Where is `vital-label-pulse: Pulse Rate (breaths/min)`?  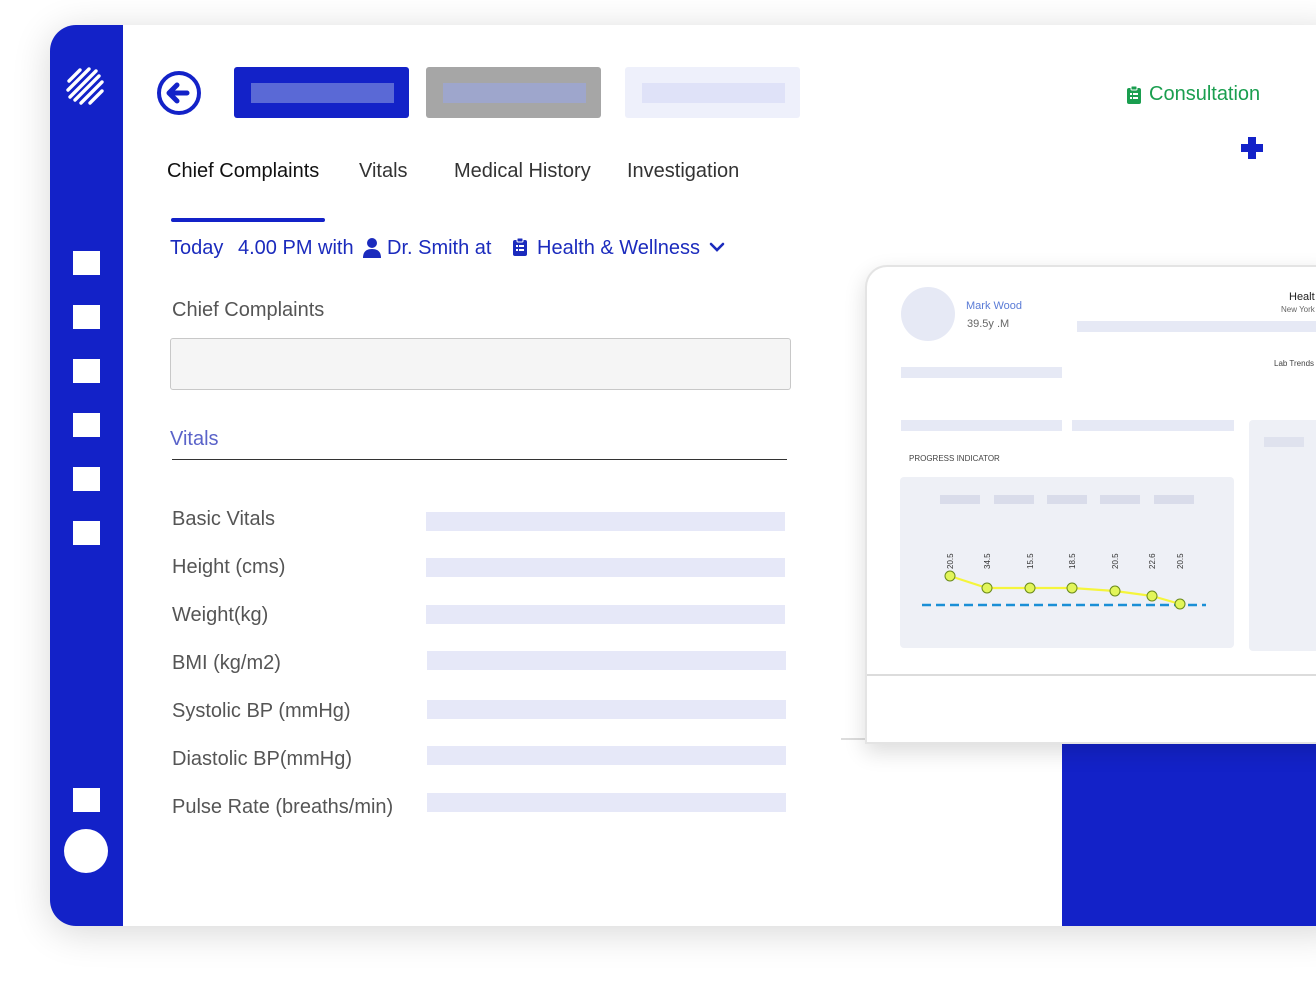
vital-label-pulse: Pulse Rate (breaths/min) is located at coordinates (283, 807).